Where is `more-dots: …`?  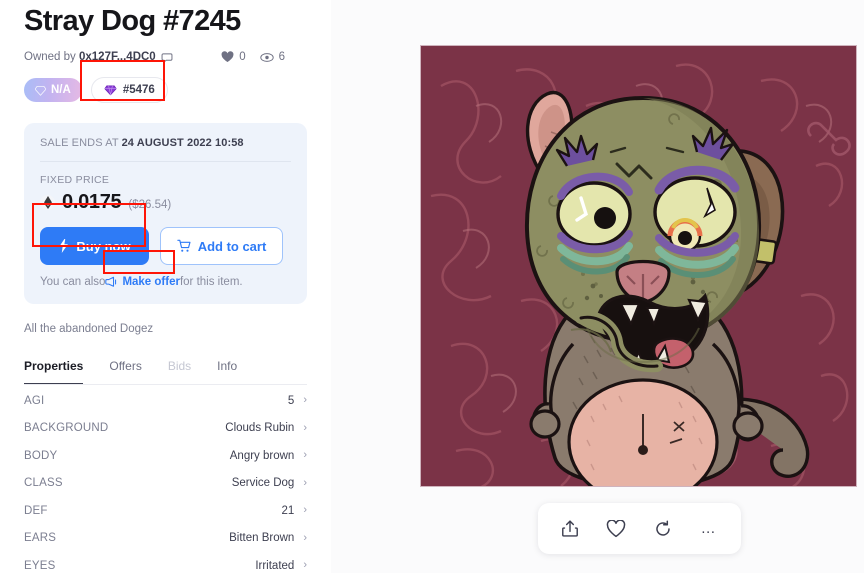 more-dots: … is located at coordinates (709, 528).